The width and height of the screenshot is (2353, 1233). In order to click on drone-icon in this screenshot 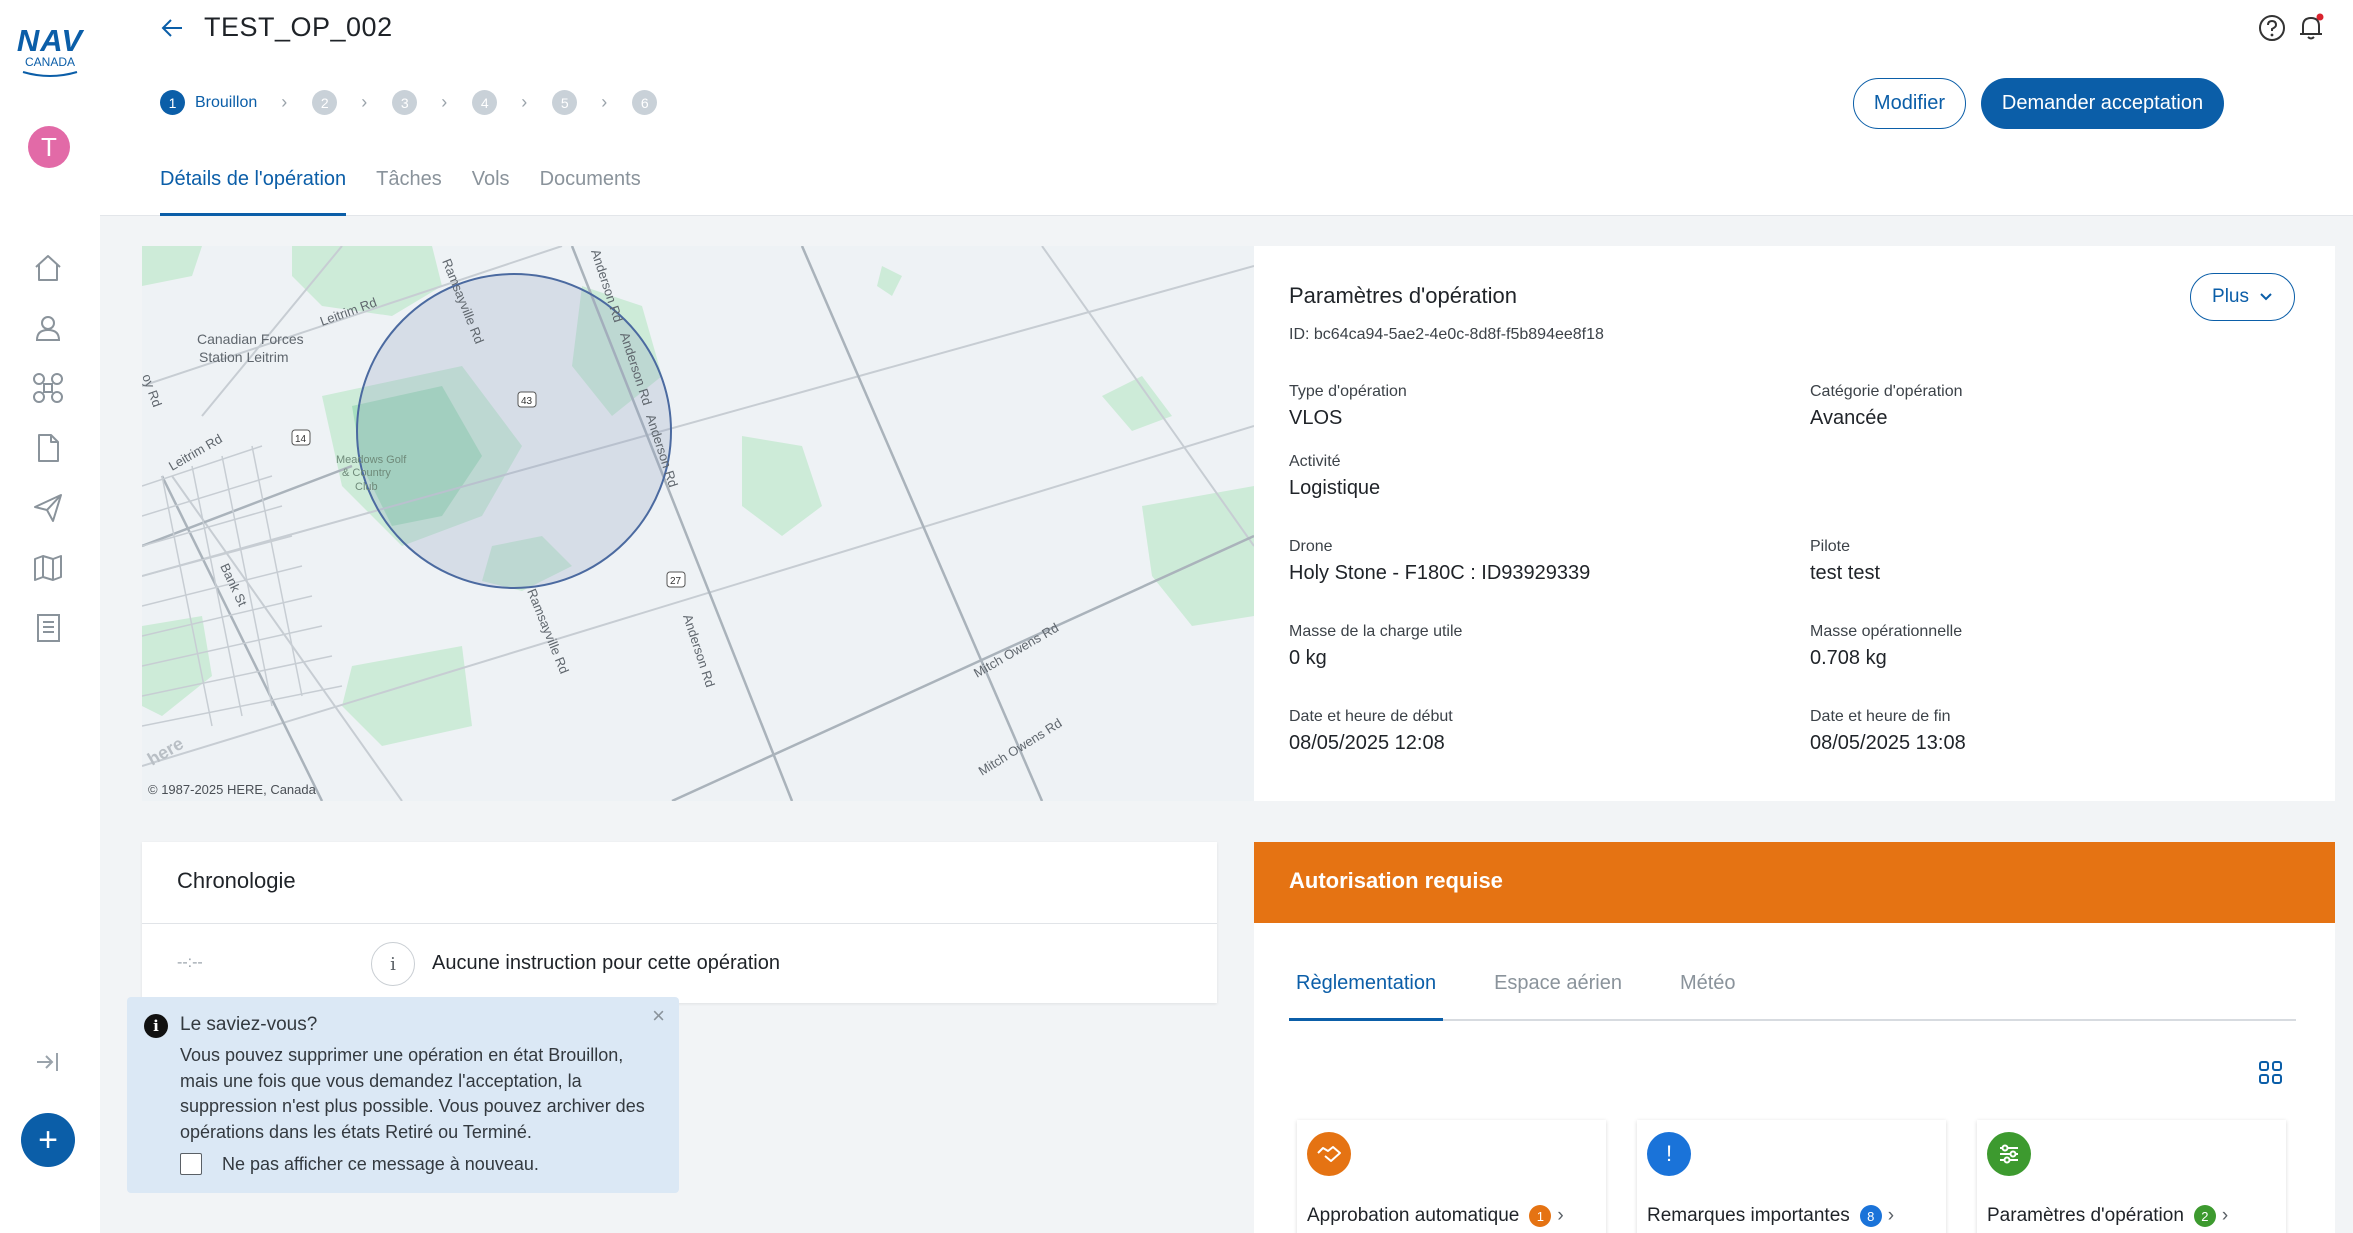, I will do `click(48, 388)`.